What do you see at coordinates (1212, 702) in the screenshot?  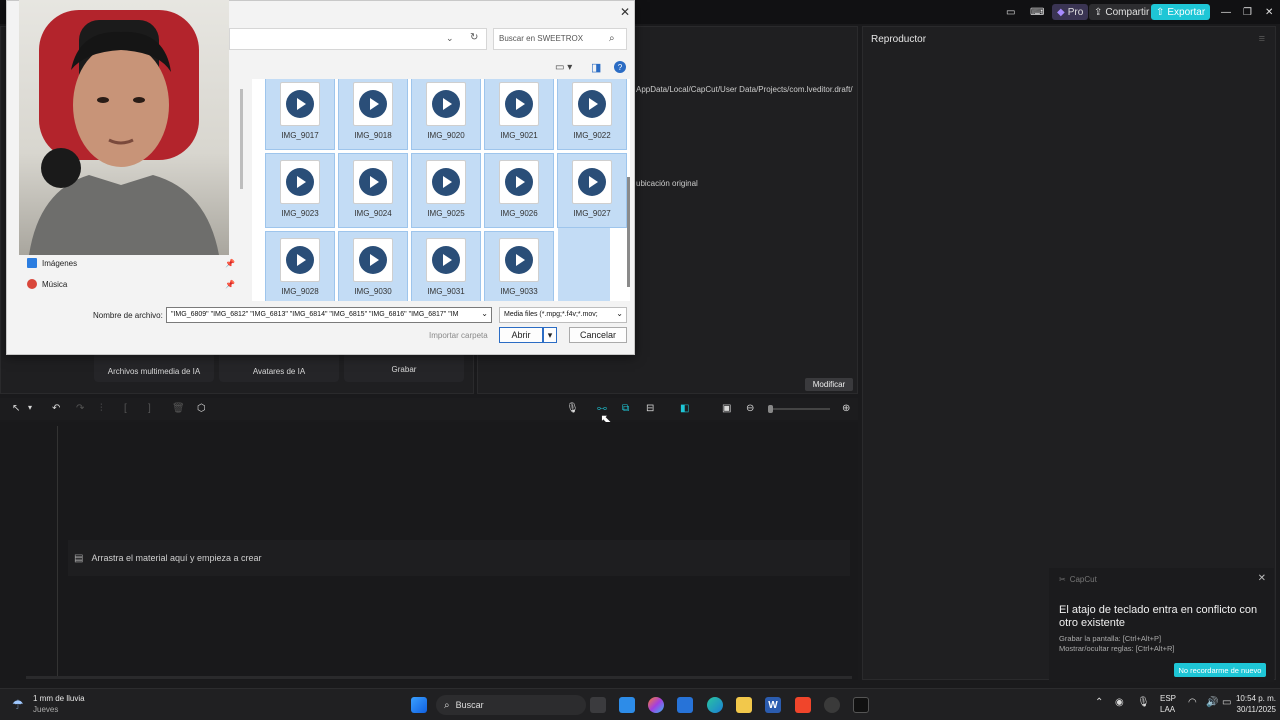 I see `volume-icon: 🔊` at bounding box center [1212, 702].